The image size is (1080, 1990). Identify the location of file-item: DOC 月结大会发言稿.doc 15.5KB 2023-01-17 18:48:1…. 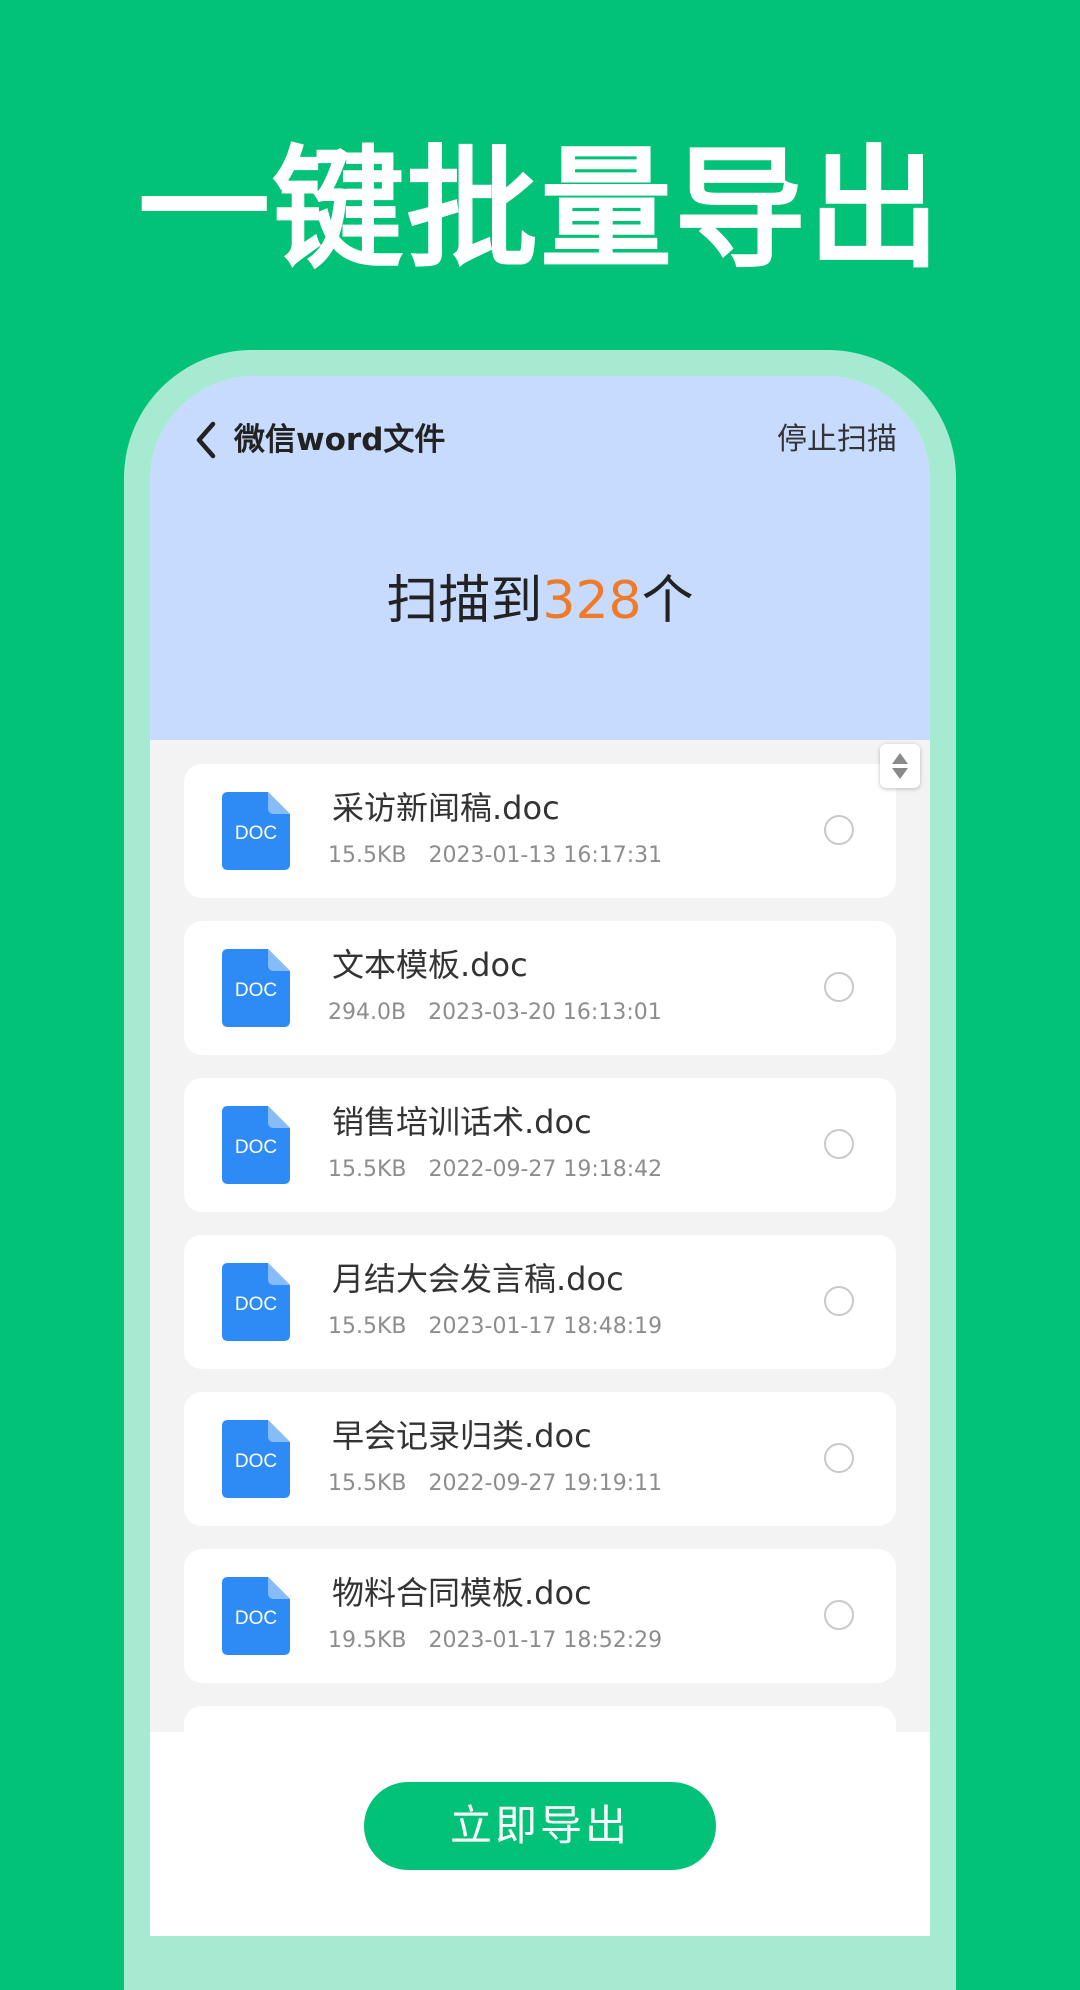
(540, 1302).